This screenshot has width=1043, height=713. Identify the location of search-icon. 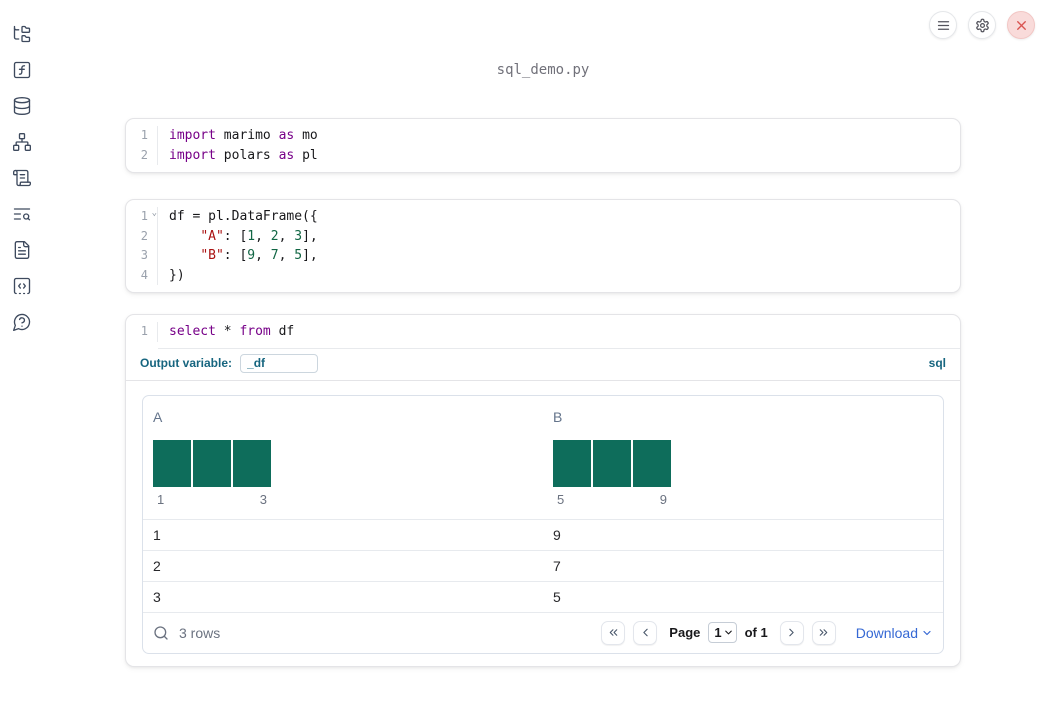
(161, 633).